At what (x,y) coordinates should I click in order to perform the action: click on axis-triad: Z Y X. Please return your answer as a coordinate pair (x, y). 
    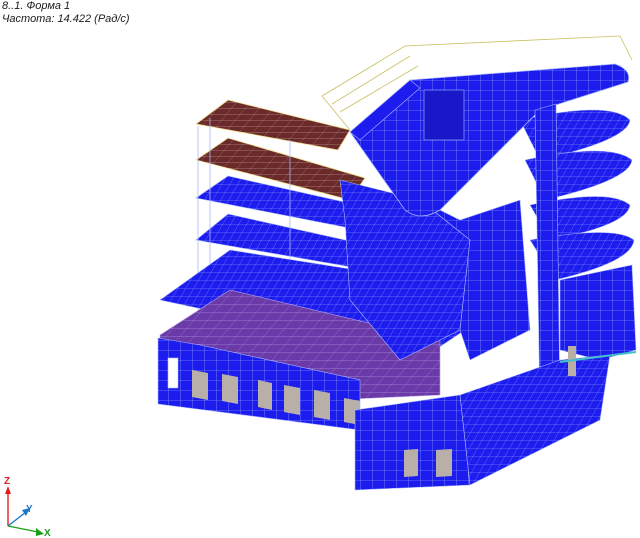
    Looking at the image, I should click on (27, 507).